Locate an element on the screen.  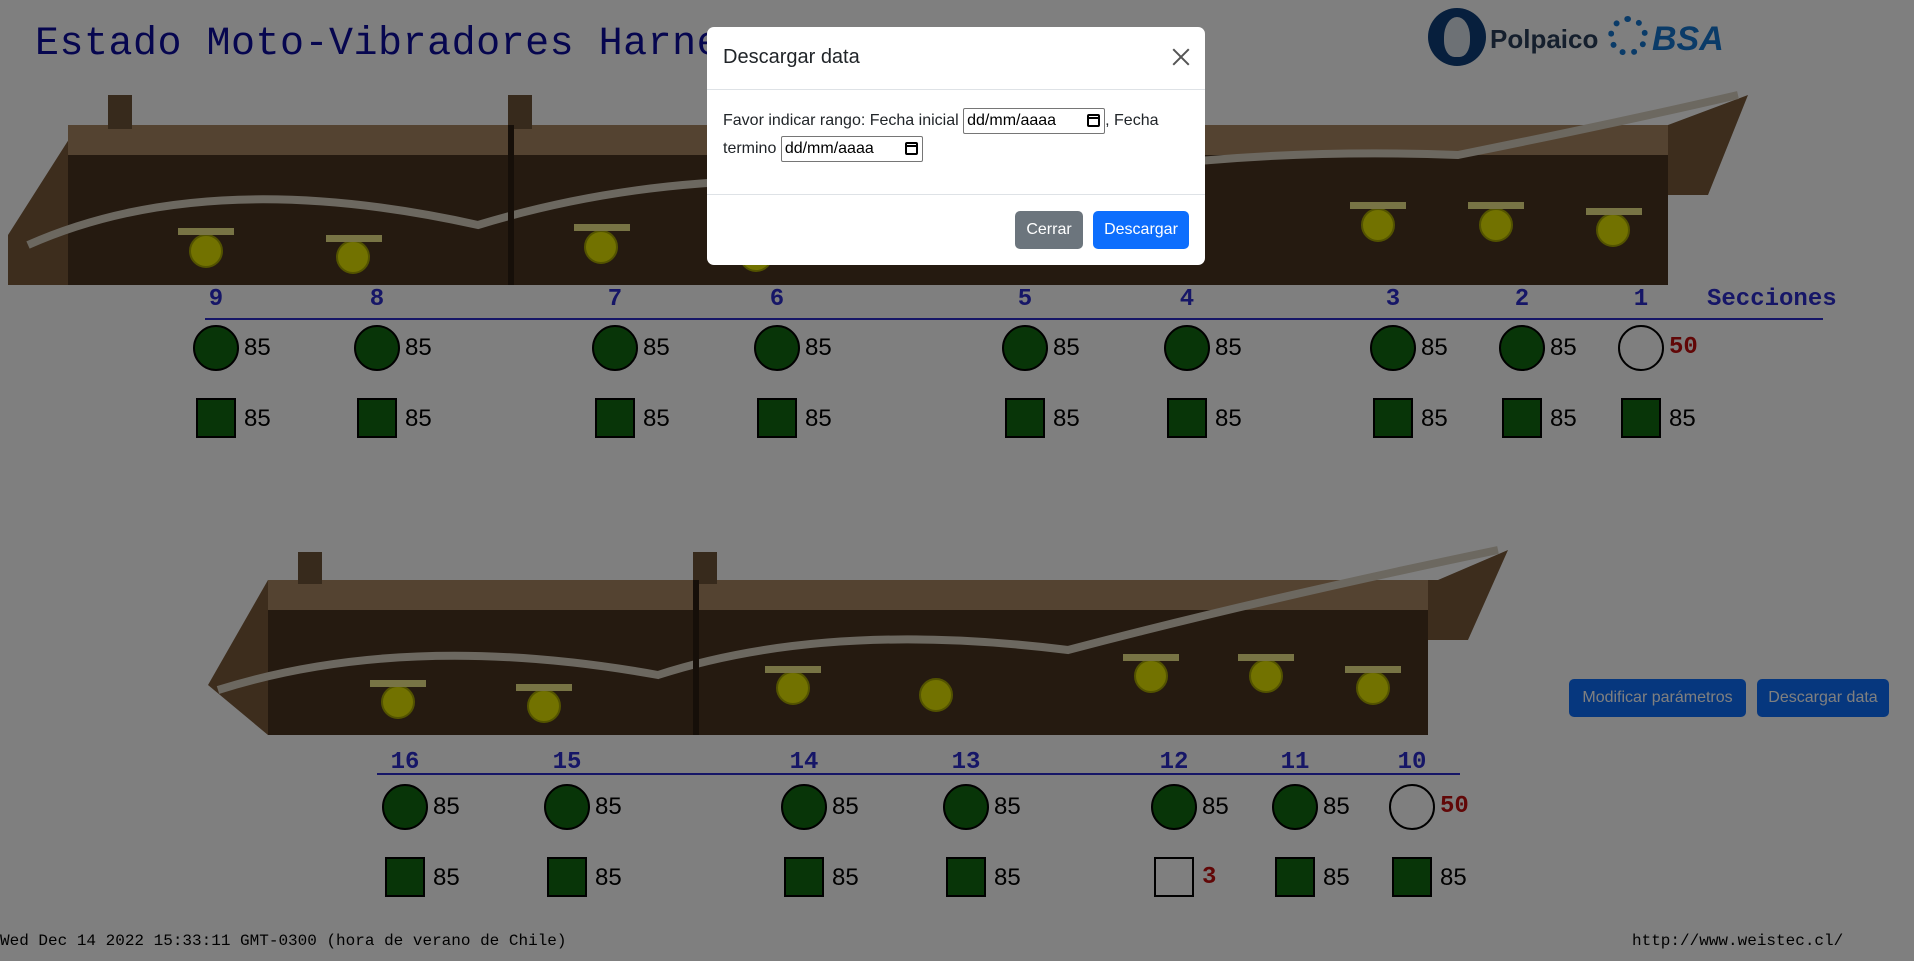
range-prompt-text: Favor indicar rango: Fecha inicial is located at coordinates (841, 120).